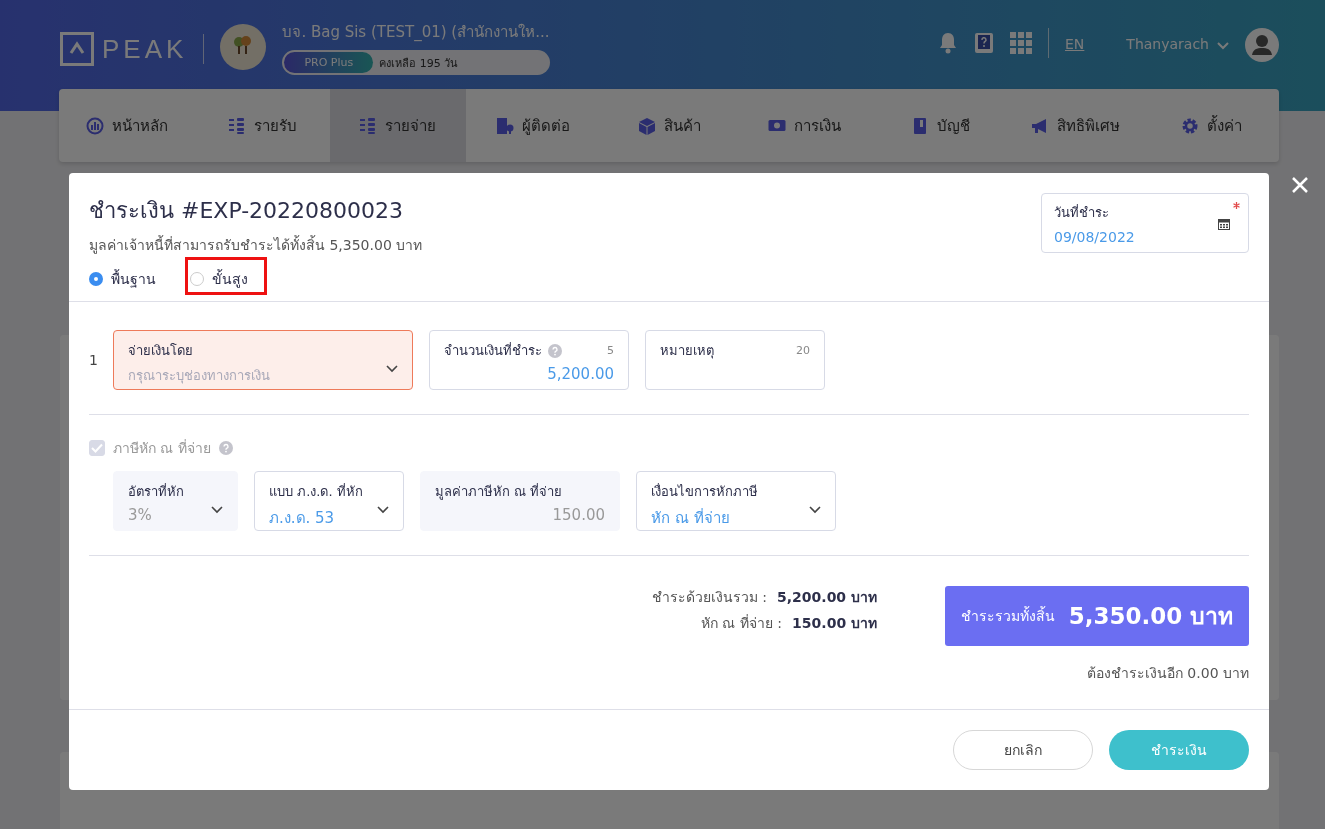 The width and height of the screenshot is (1325, 829). Describe the element at coordinates (156, 491) in the screenshot. I see `field-label: อัตราที่หัก` at that location.